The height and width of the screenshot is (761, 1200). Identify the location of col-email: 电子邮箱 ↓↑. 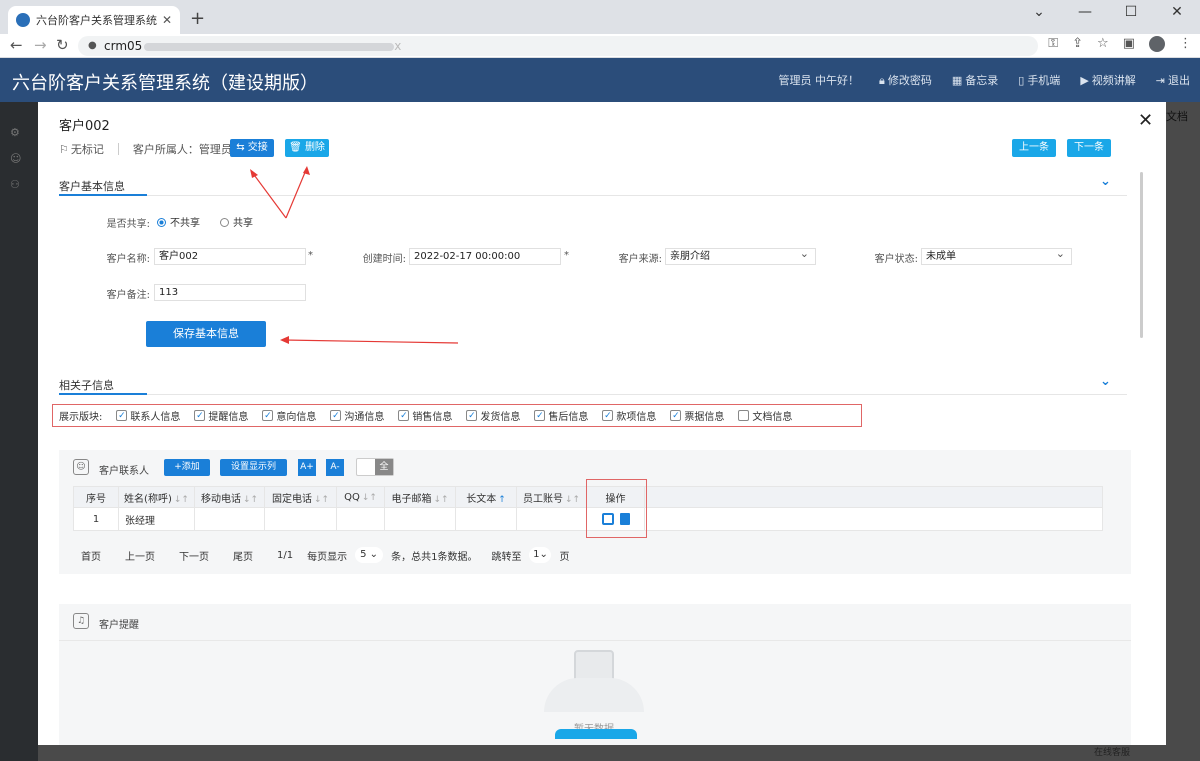
(420, 497).